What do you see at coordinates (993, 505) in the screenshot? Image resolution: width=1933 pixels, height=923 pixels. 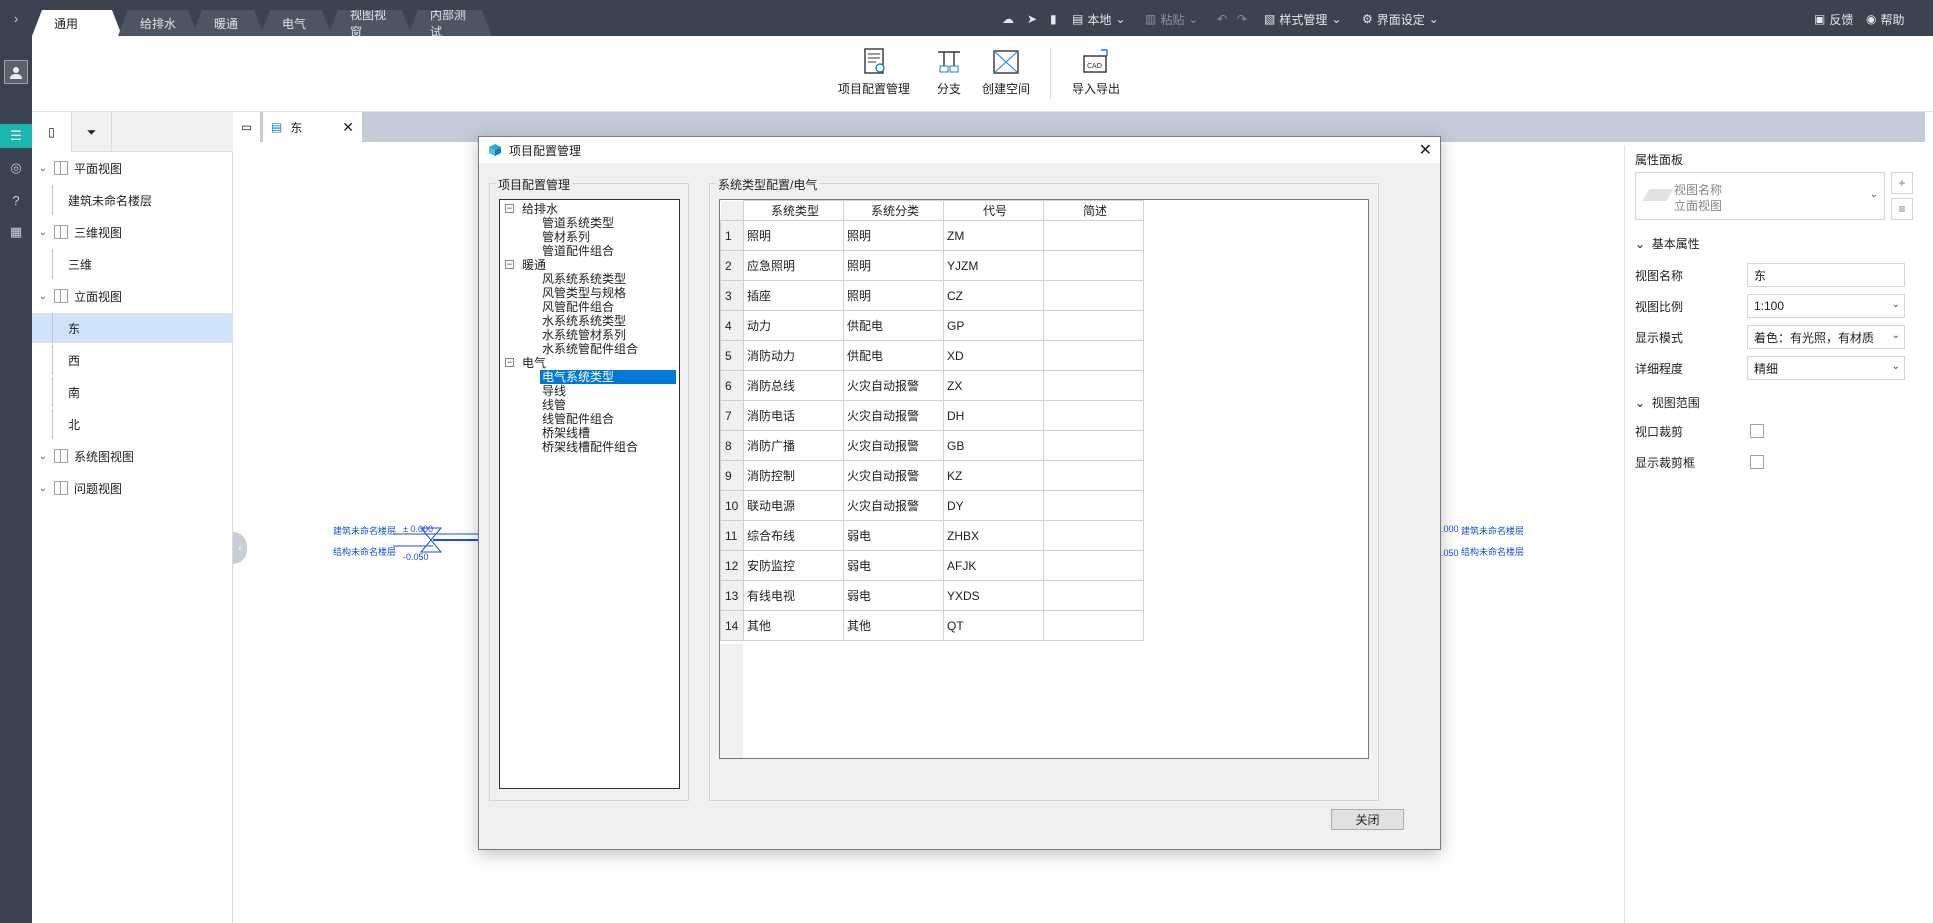 I see `table-cell: DY` at bounding box center [993, 505].